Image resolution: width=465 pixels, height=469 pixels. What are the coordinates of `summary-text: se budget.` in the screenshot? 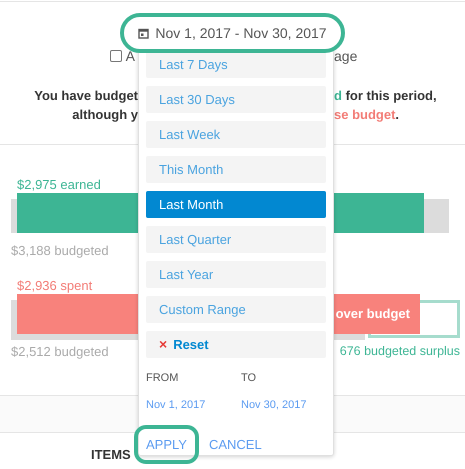 It's located at (367, 115).